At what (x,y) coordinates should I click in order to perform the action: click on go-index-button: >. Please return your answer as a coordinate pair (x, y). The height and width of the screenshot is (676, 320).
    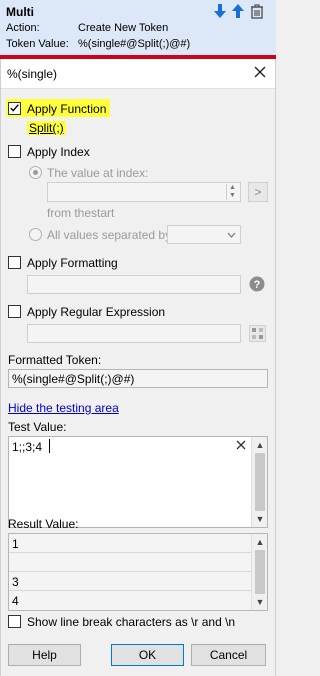
    Looking at the image, I should click on (258, 192).